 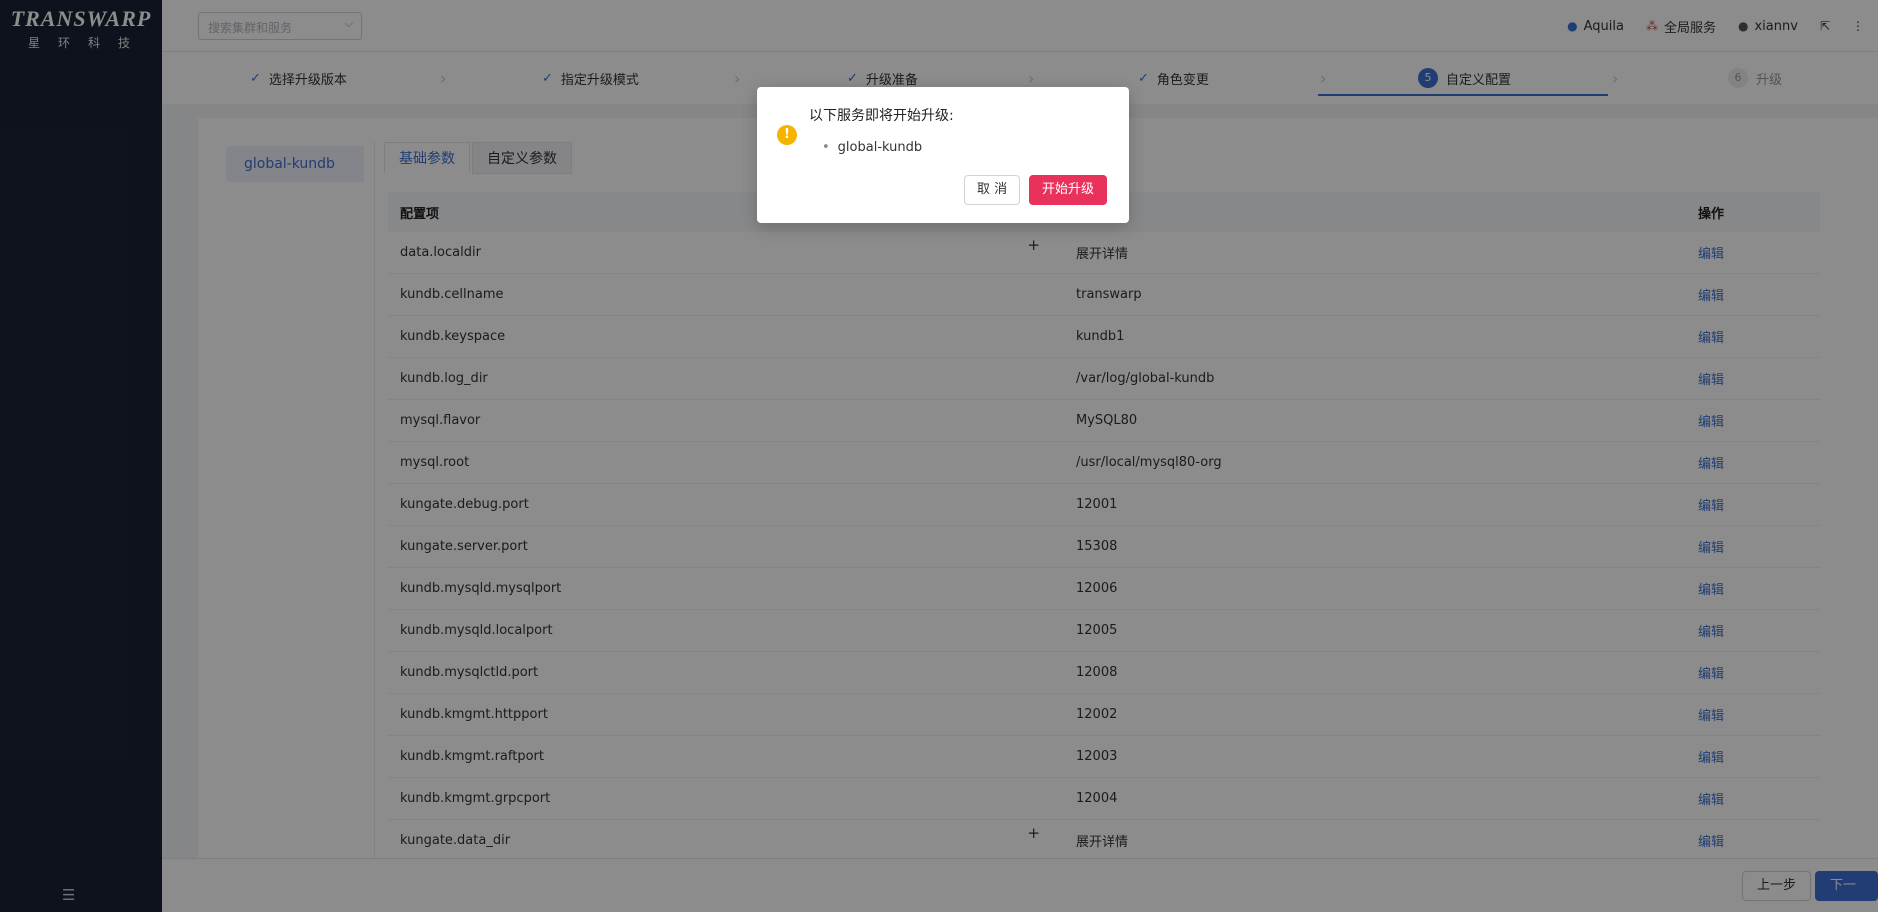 What do you see at coordinates (992, 190) in the screenshot?
I see `cancel-button: 取 消` at bounding box center [992, 190].